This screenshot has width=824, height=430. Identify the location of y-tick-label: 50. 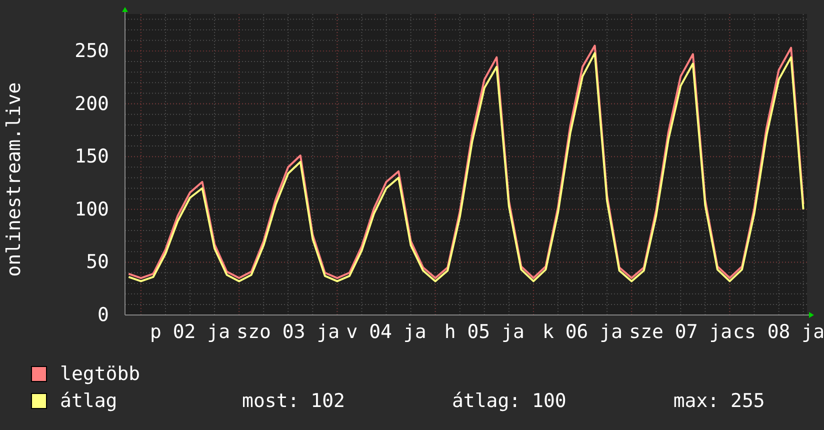
(97, 262).